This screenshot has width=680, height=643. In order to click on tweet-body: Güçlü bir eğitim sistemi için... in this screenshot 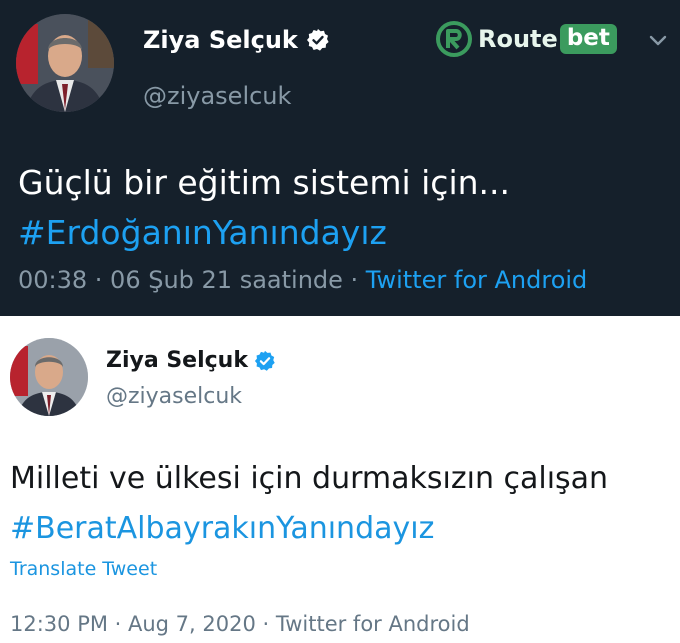, I will do `click(264, 182)`.